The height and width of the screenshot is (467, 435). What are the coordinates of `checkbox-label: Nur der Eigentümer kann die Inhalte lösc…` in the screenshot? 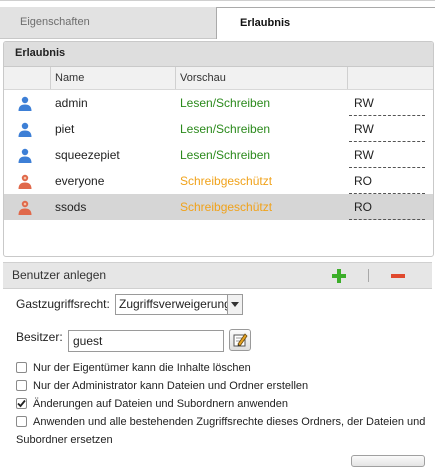 It's located at (142, 368).